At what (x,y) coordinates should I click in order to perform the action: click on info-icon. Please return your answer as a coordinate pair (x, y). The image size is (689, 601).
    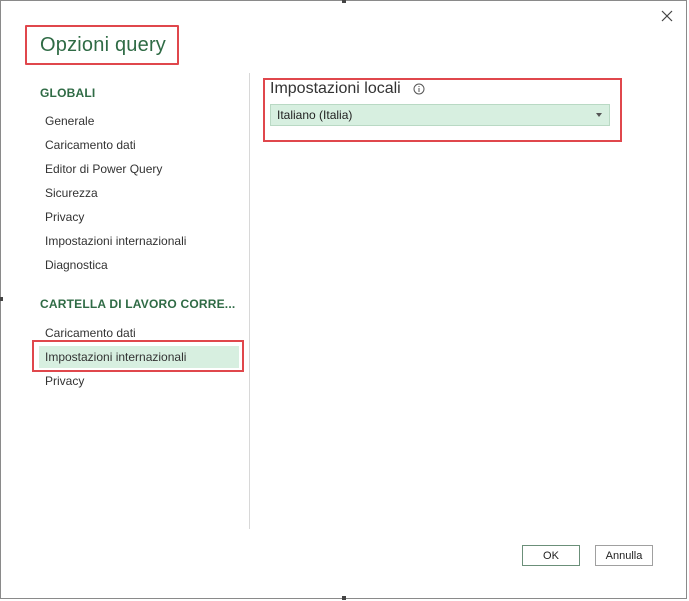
    Looking at the image, I should click on (419, 89).